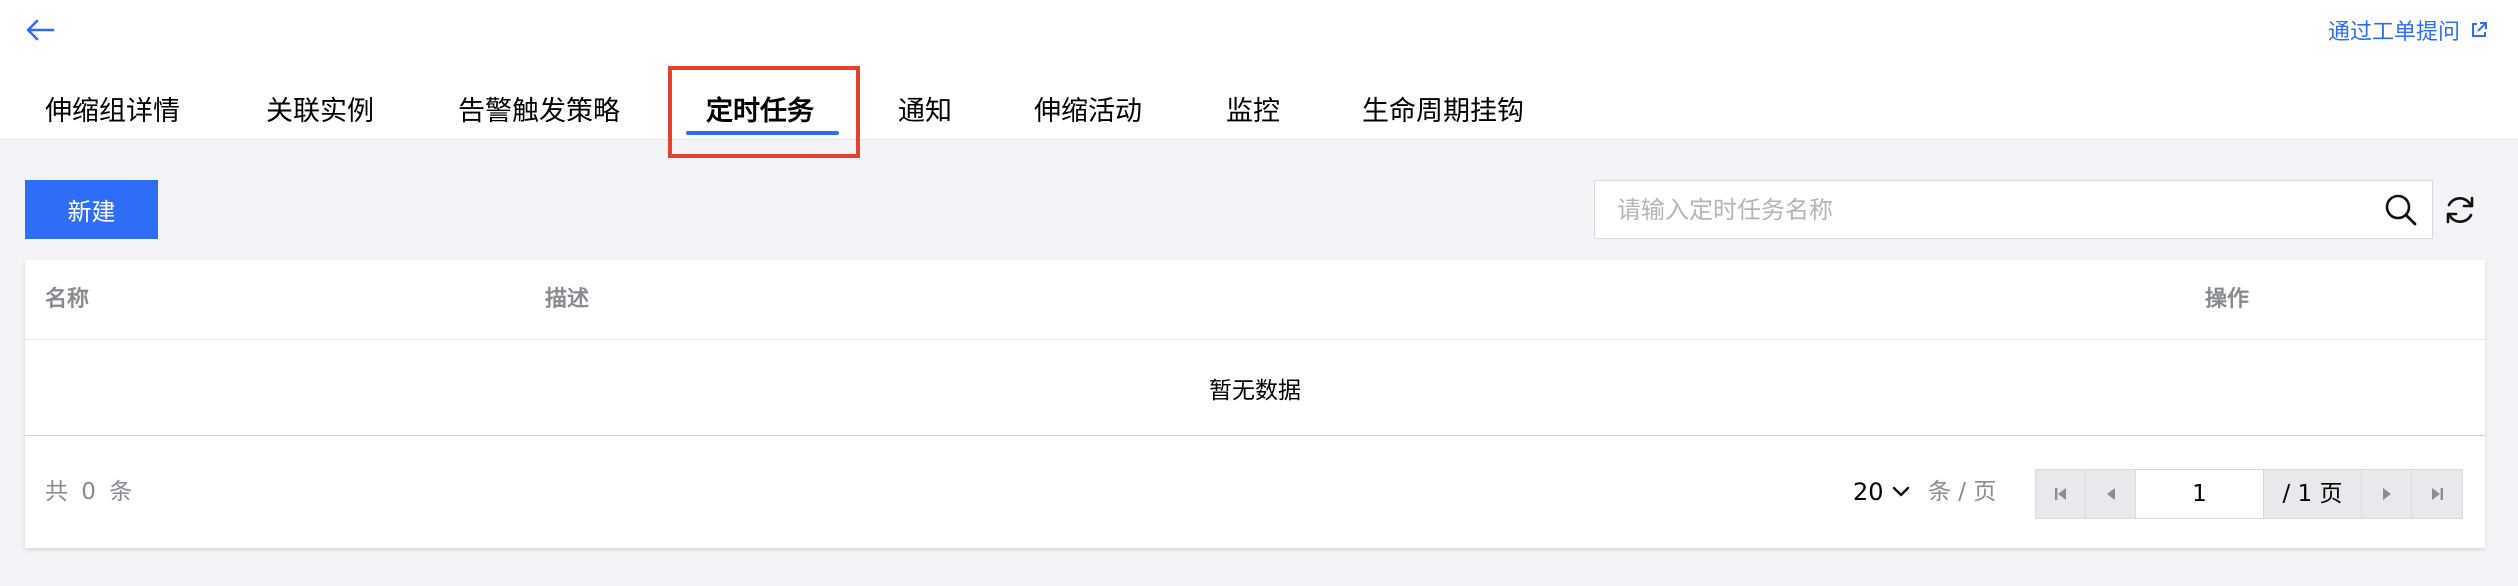  What do you see at coordinates (2401, 210) in the screenshot?
I see `search-icon` at bounding box center [2401, 210].